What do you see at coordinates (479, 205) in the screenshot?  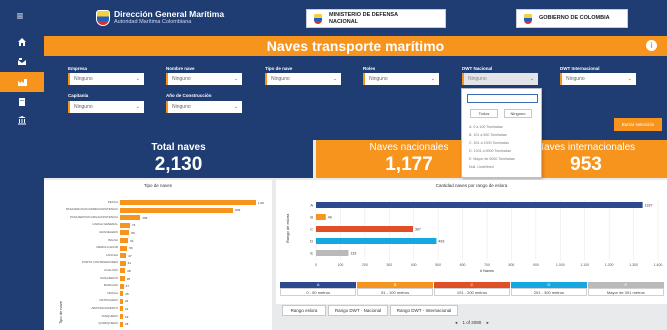 I see `bar-eslora-a` at bounding box center [479, 205].